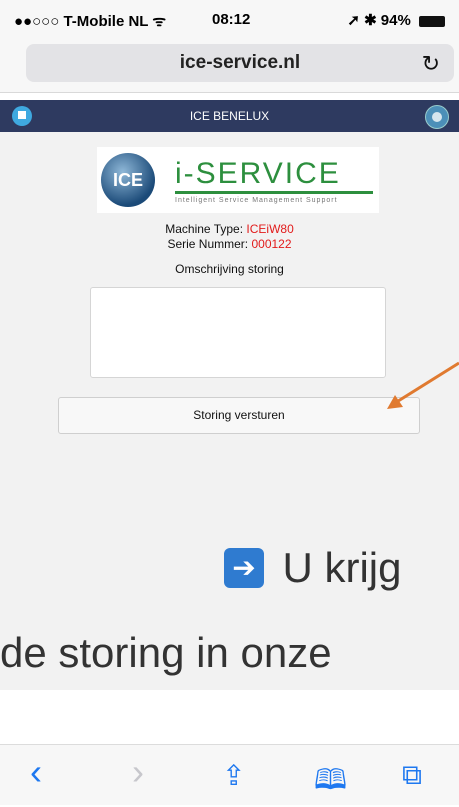 This screenshot has width=459, height=807. Describe the element at coordinates (431, 64) in the screenshot. I see `reload-icon: ↻` at that location.